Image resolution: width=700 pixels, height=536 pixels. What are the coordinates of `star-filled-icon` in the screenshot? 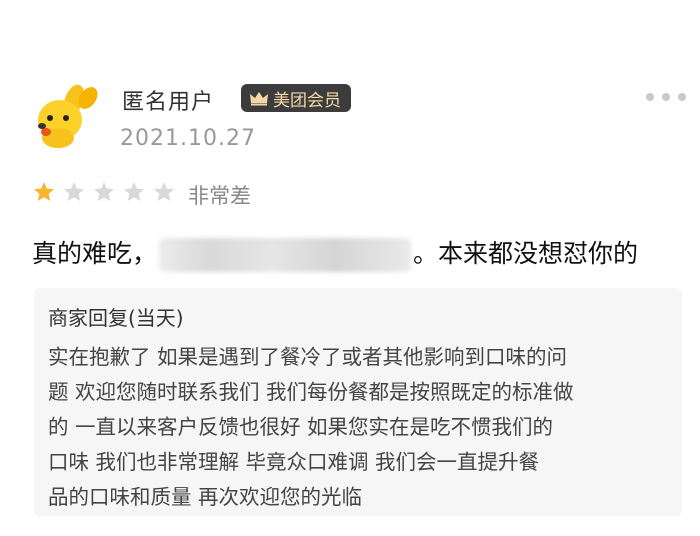 It's located at (44, 191).